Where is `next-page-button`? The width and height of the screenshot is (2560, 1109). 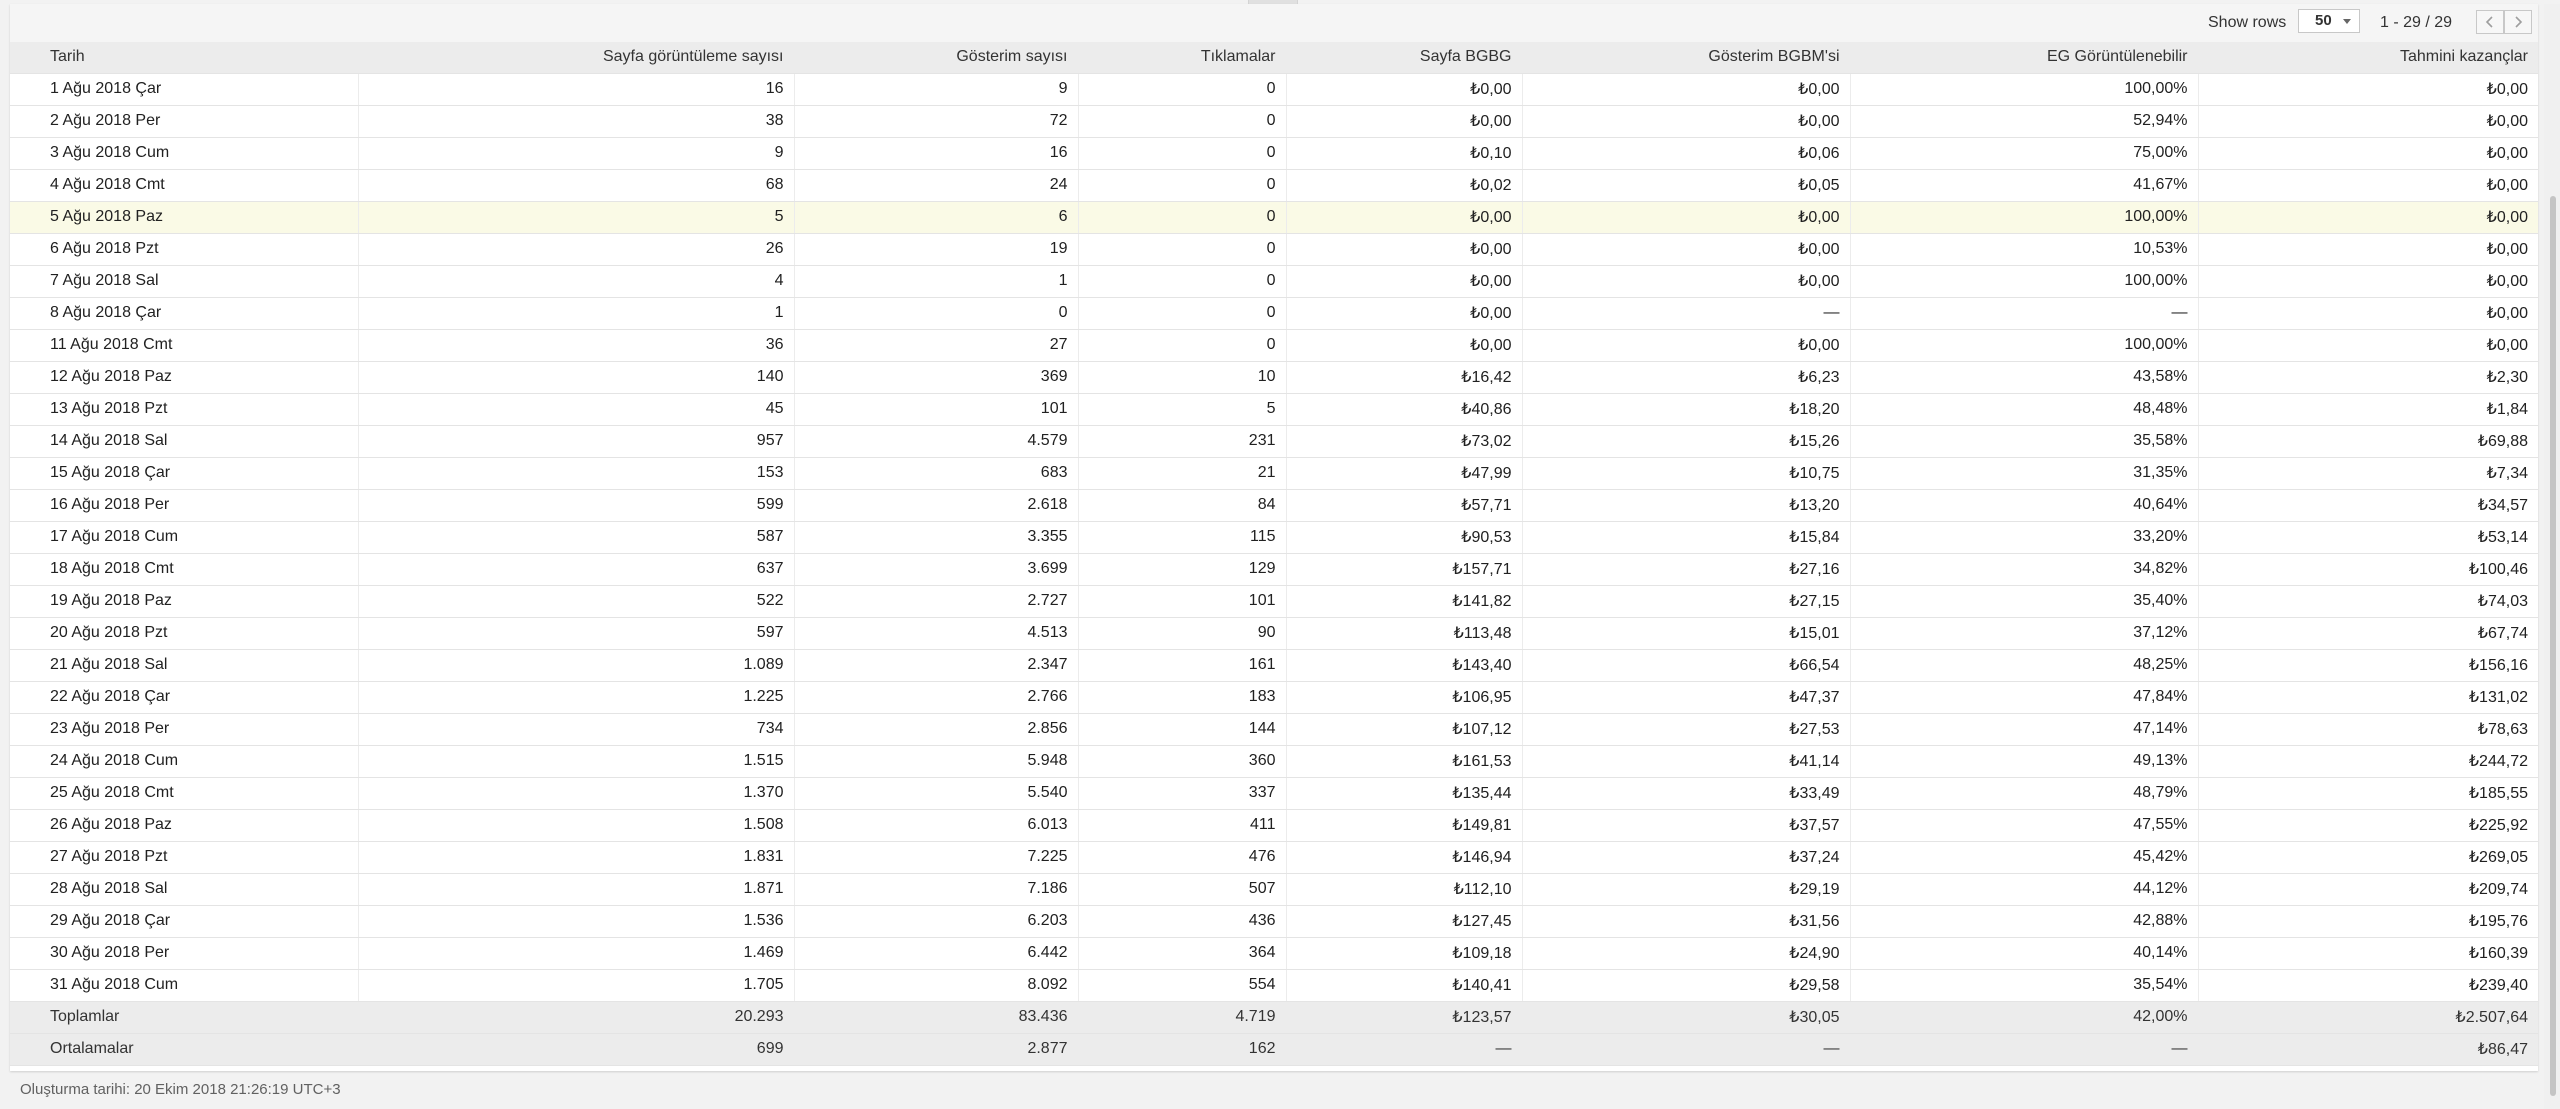 next-page-button is located at coordinates (2518, 22).